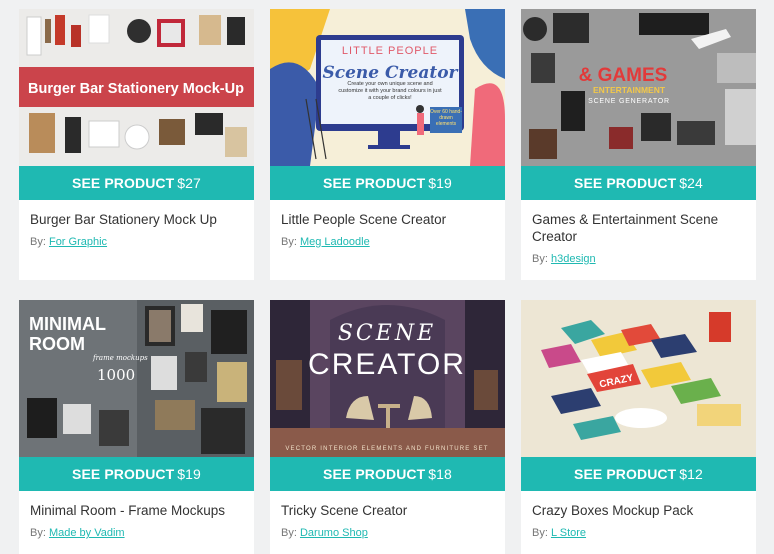 The image size is (774, 554). Describe the element at coordinates (440, 474) in the screenshot. I see `price: $18` at that location.